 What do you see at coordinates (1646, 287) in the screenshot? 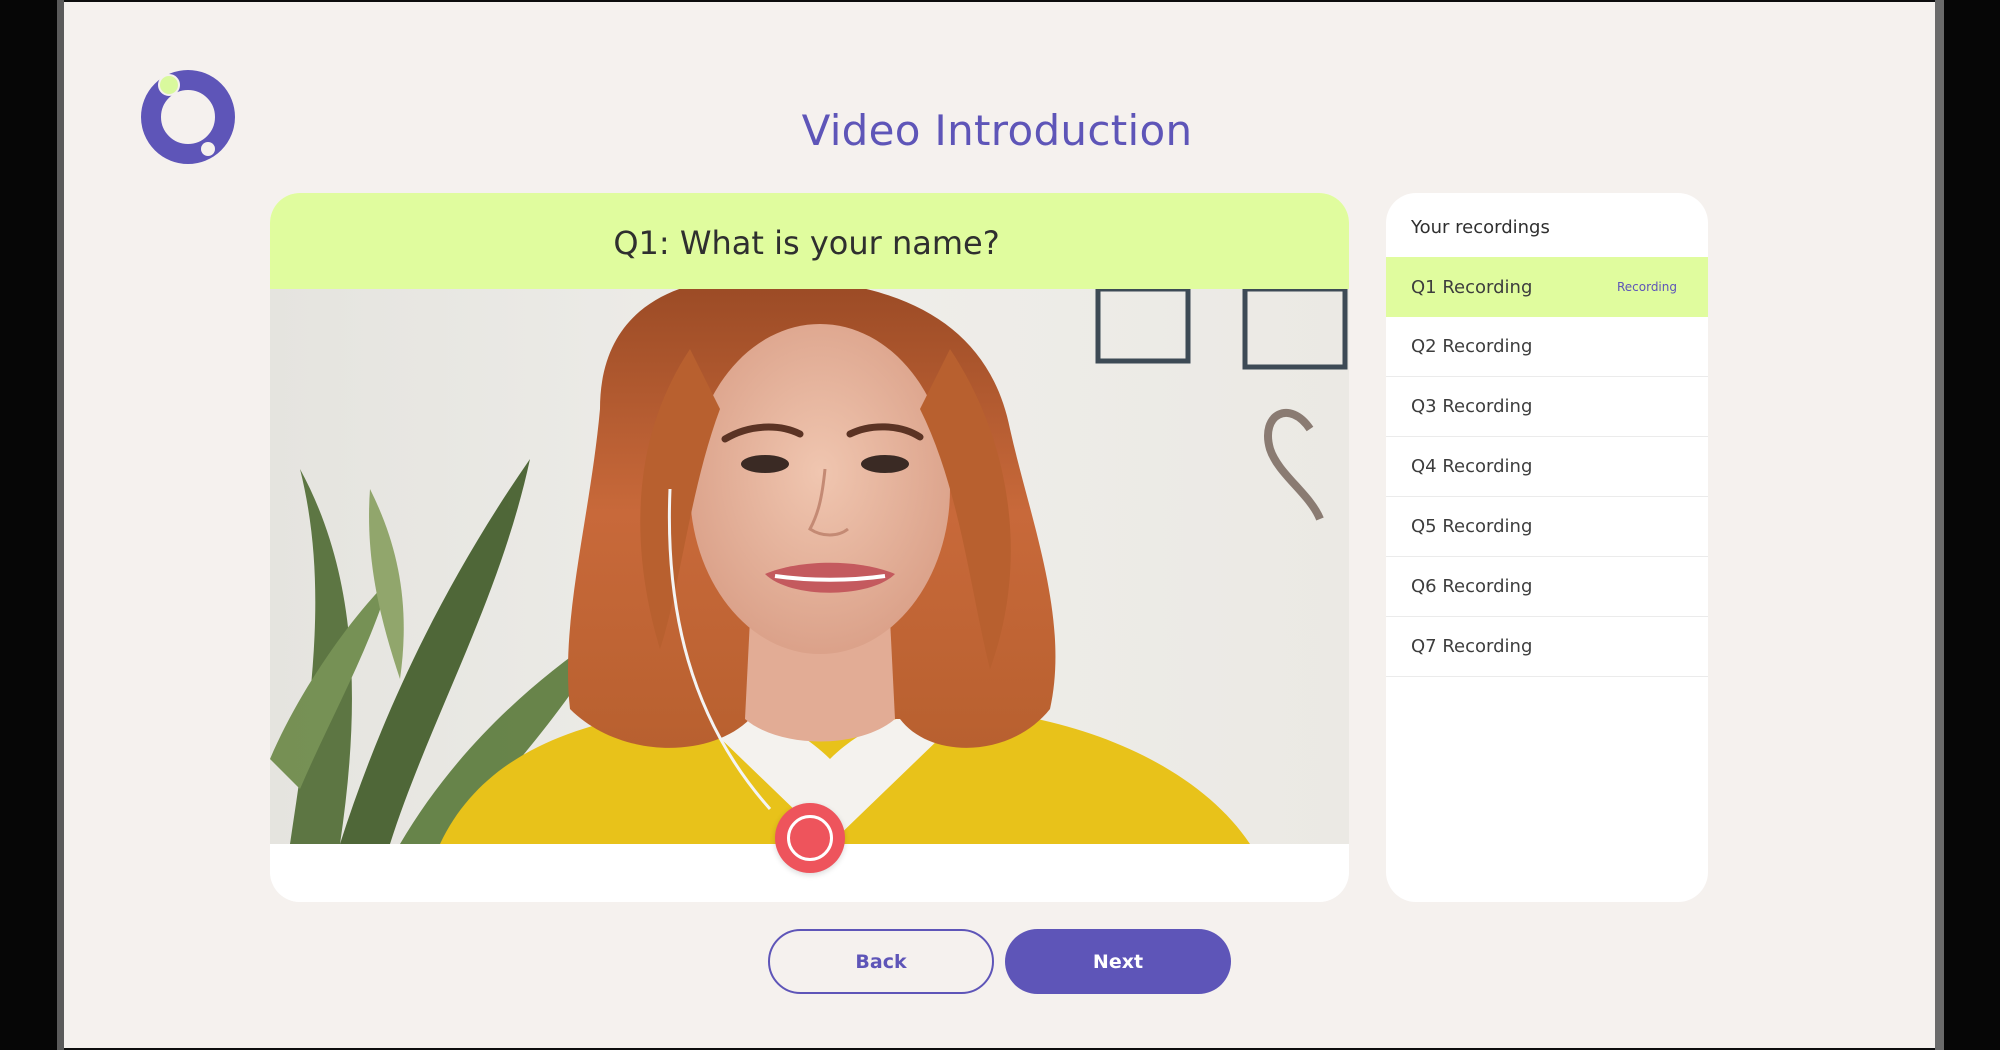
I see `recording-status-badge: Recording` at bounding box center [1646, 287].